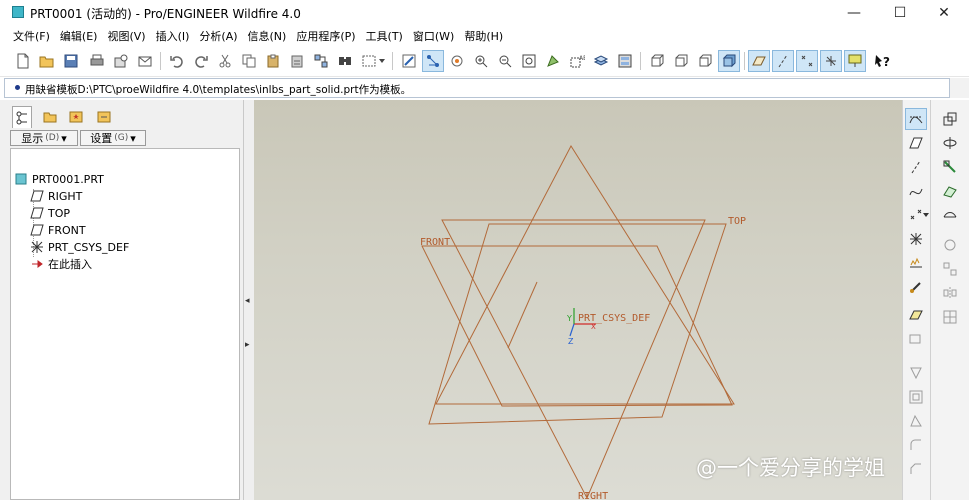  What do you see at coordinates (126, 36) in the screenshot?
I see `menu-view: 视图(V)` at bounding box center [126, 36].